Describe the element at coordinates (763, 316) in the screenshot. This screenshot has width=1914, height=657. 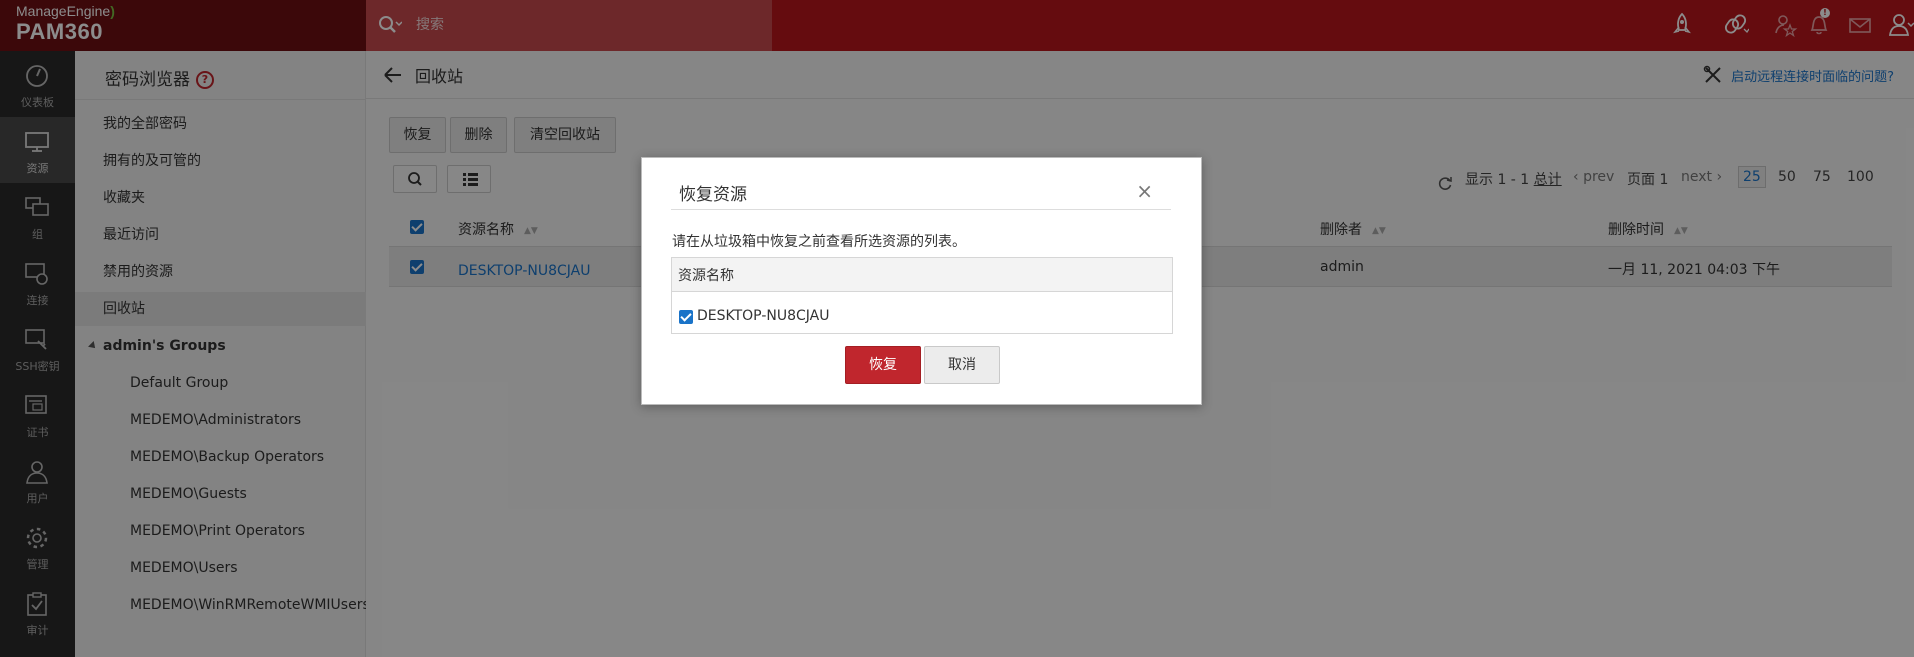
I see `dialog-resource-name: DESKTOP-NU8CJAU` at that location.